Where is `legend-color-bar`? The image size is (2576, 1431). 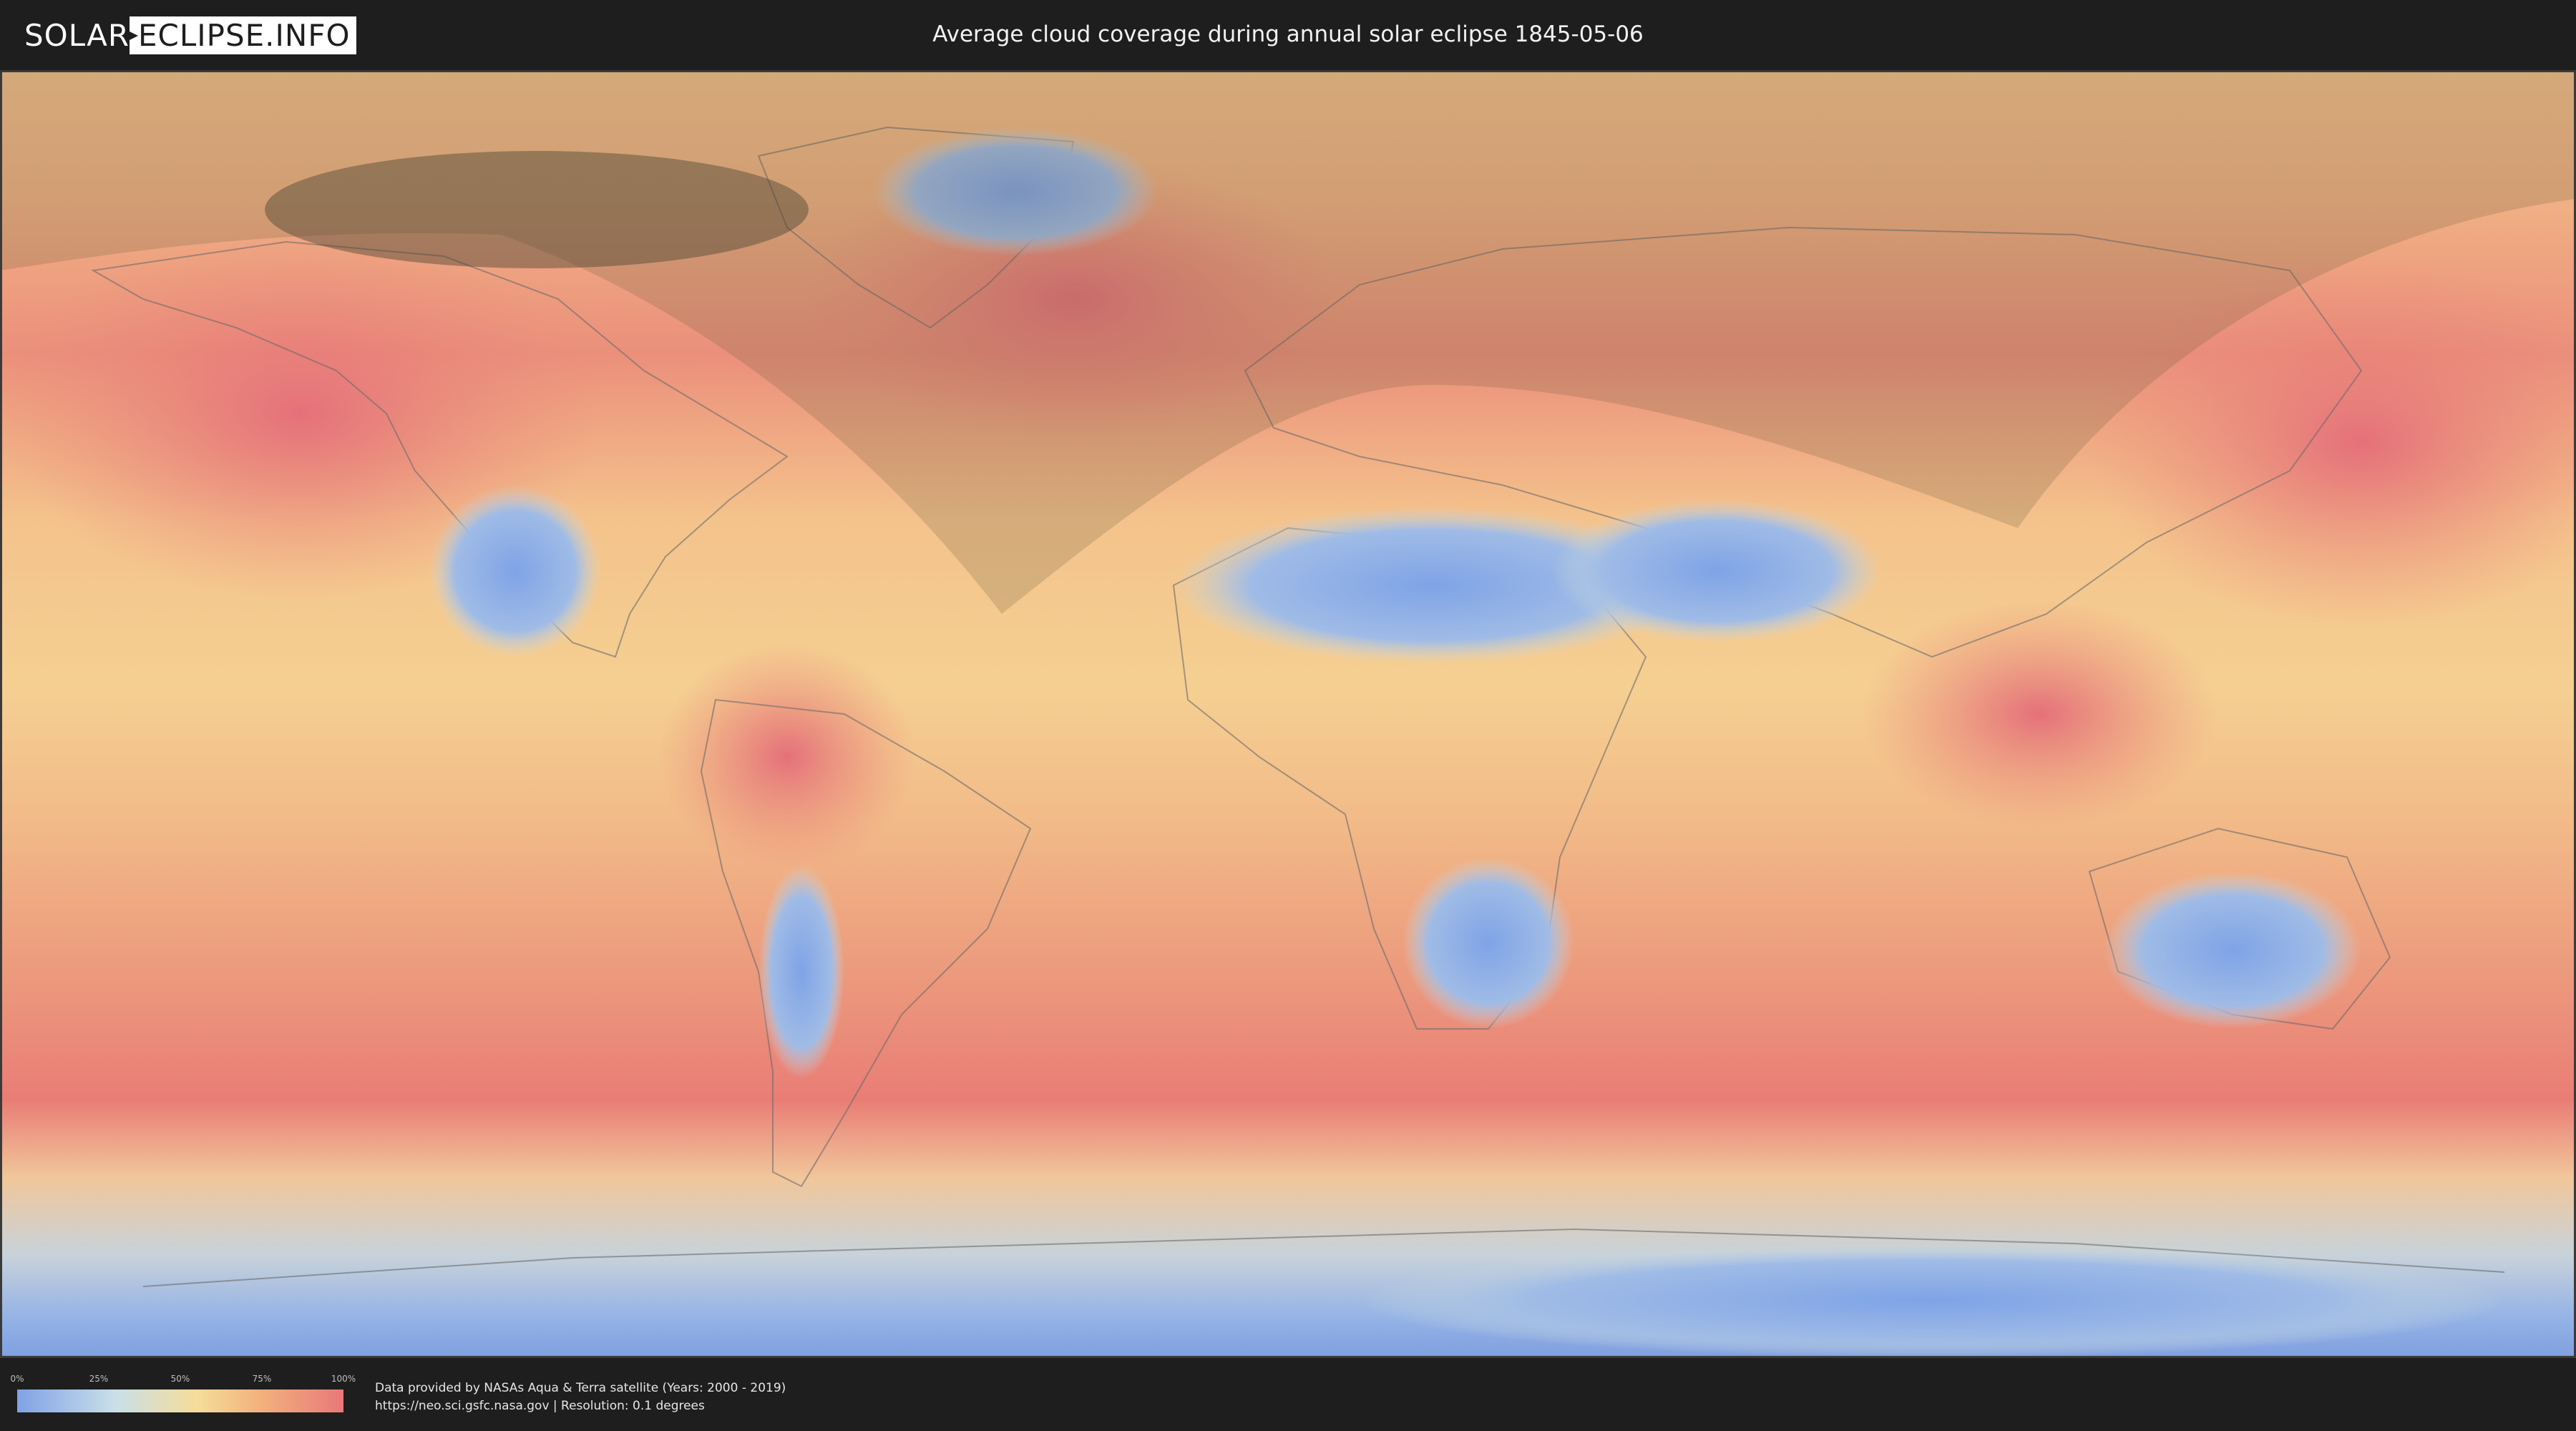 legend-color-bar is located at coordinates (180, 1401).